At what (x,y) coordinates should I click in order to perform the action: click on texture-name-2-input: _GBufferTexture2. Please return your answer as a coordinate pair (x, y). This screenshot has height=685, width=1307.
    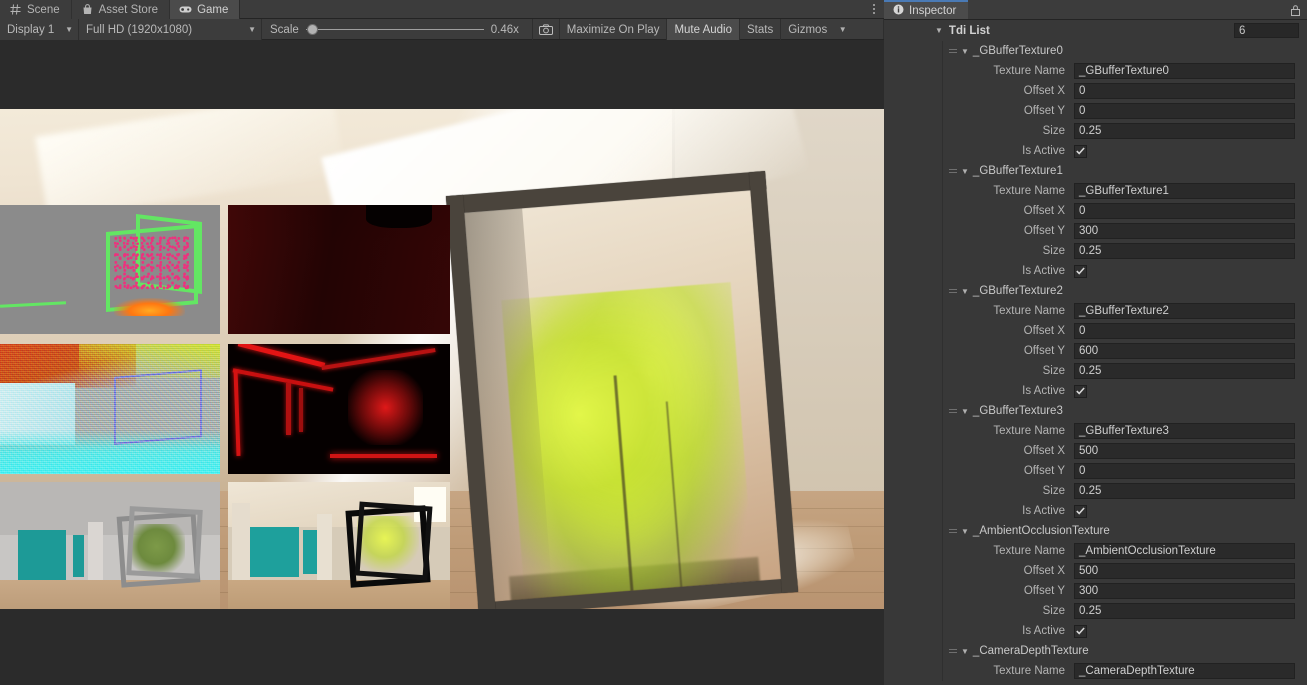
    Looking at the image, I should click on (1184, 311).